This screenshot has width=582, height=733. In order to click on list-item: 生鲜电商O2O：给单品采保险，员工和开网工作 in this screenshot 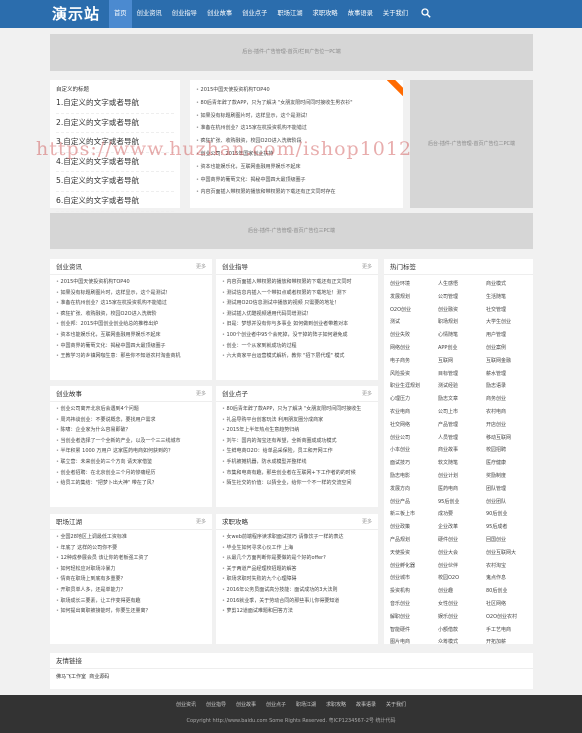, I will do `click(297, 451)`.